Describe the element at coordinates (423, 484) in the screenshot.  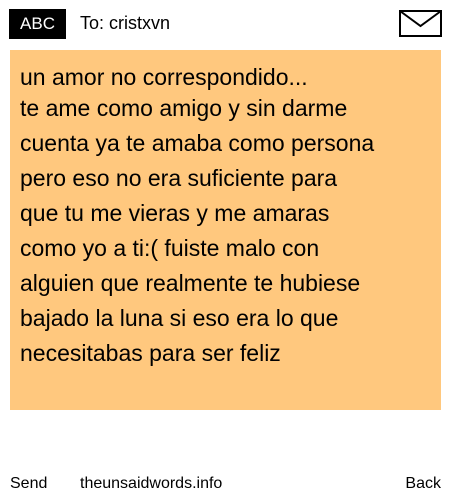
I see `back-button: Back` at that location.